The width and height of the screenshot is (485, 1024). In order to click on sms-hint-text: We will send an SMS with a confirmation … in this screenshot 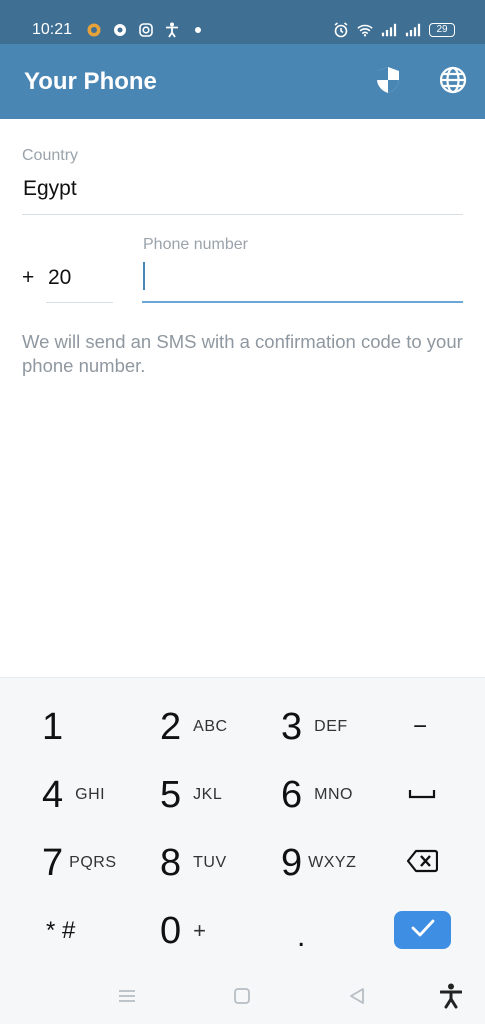, I will do `click(242, 353)`.